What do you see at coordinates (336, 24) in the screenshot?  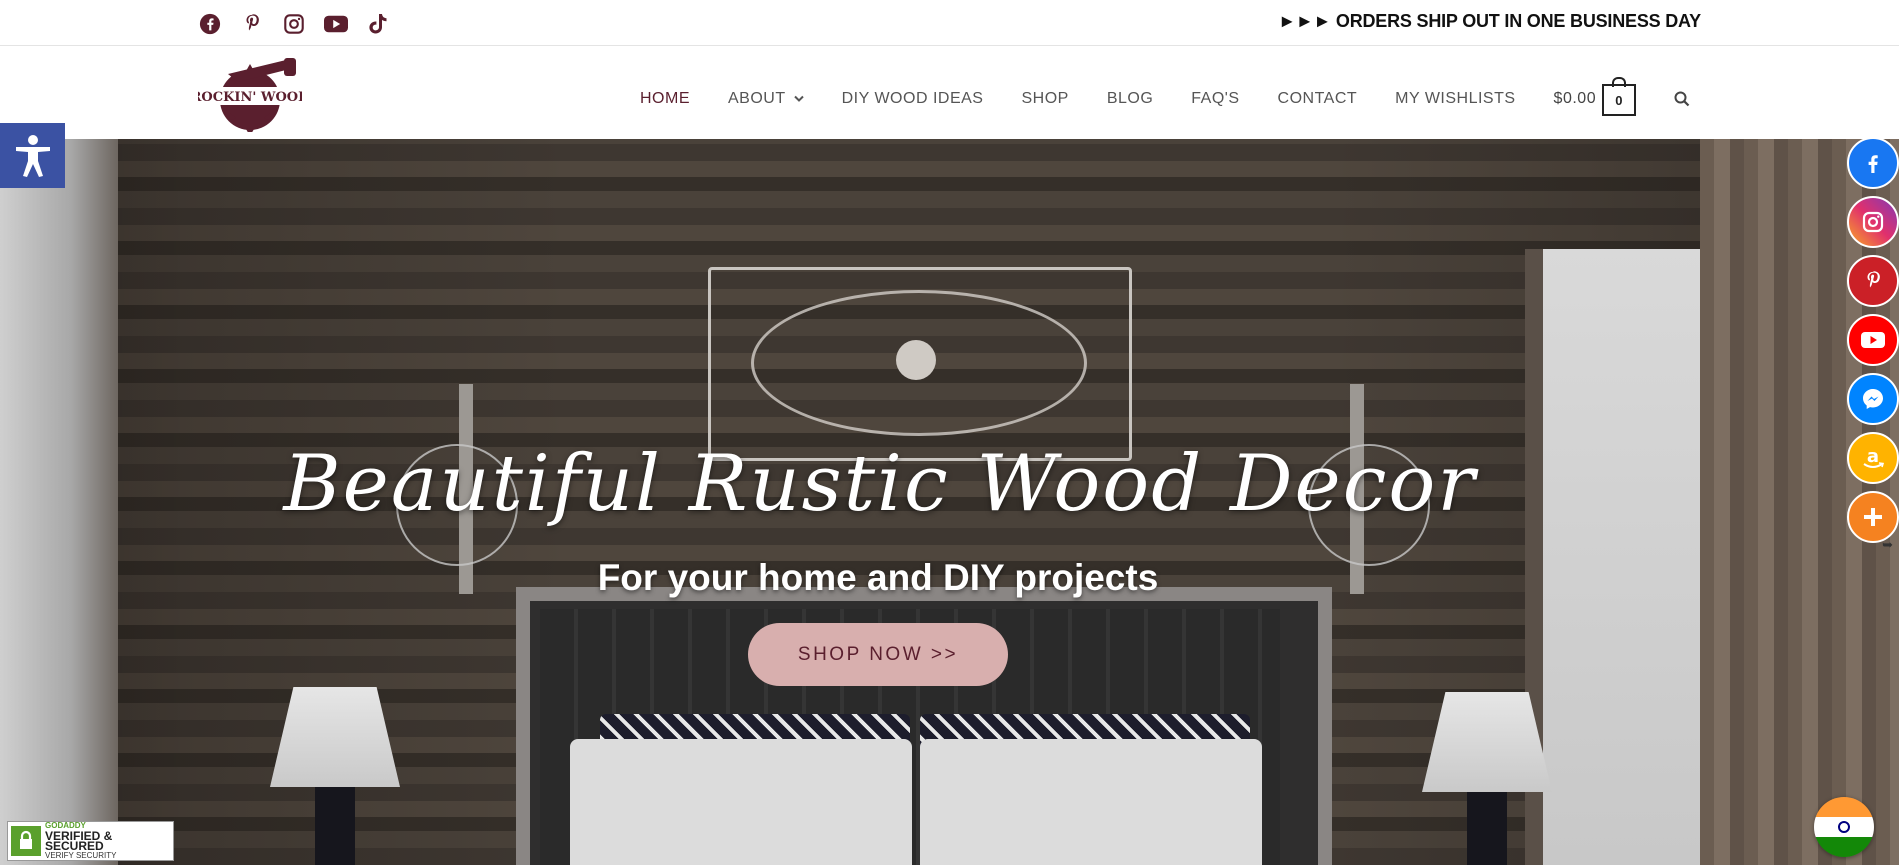 I see `youtube-icon` at bounding box center [336, 24].